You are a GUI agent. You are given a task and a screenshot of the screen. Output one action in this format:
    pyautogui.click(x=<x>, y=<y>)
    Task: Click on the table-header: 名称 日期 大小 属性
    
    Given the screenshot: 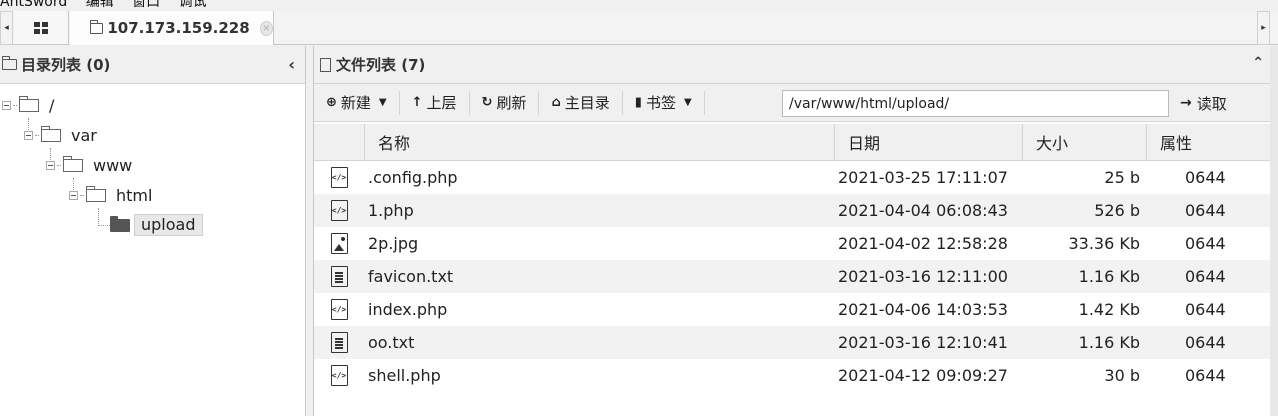 What is the action you would take?
    pyautogui.click(x=792, y=142)
    